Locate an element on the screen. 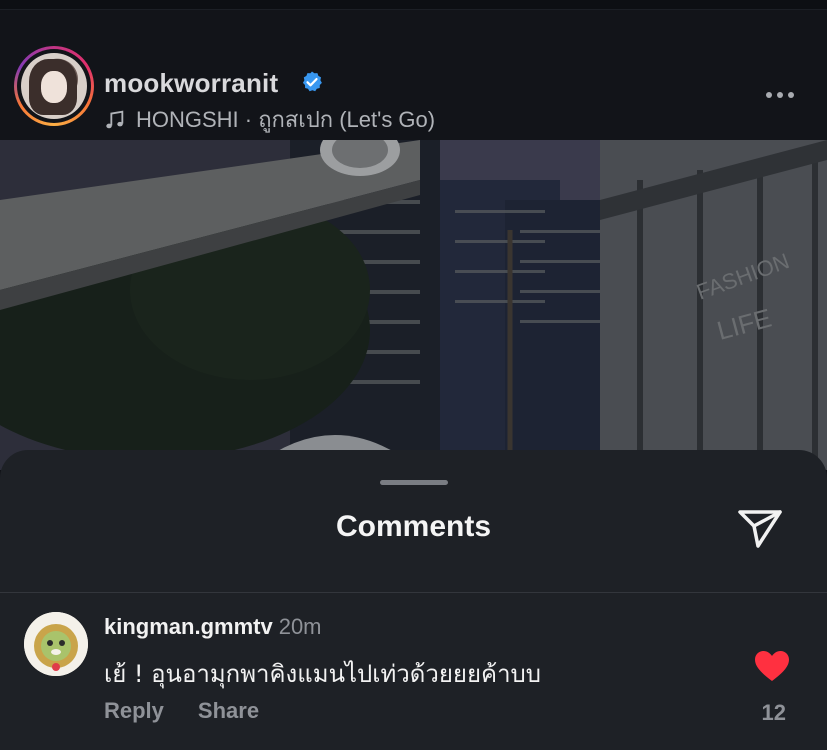 Image resolution: width=827 pixels, height=750 pixels. song-label: HONGSHI · ถูกสเปก (Let's Go) is located at coordinates (286, 119).